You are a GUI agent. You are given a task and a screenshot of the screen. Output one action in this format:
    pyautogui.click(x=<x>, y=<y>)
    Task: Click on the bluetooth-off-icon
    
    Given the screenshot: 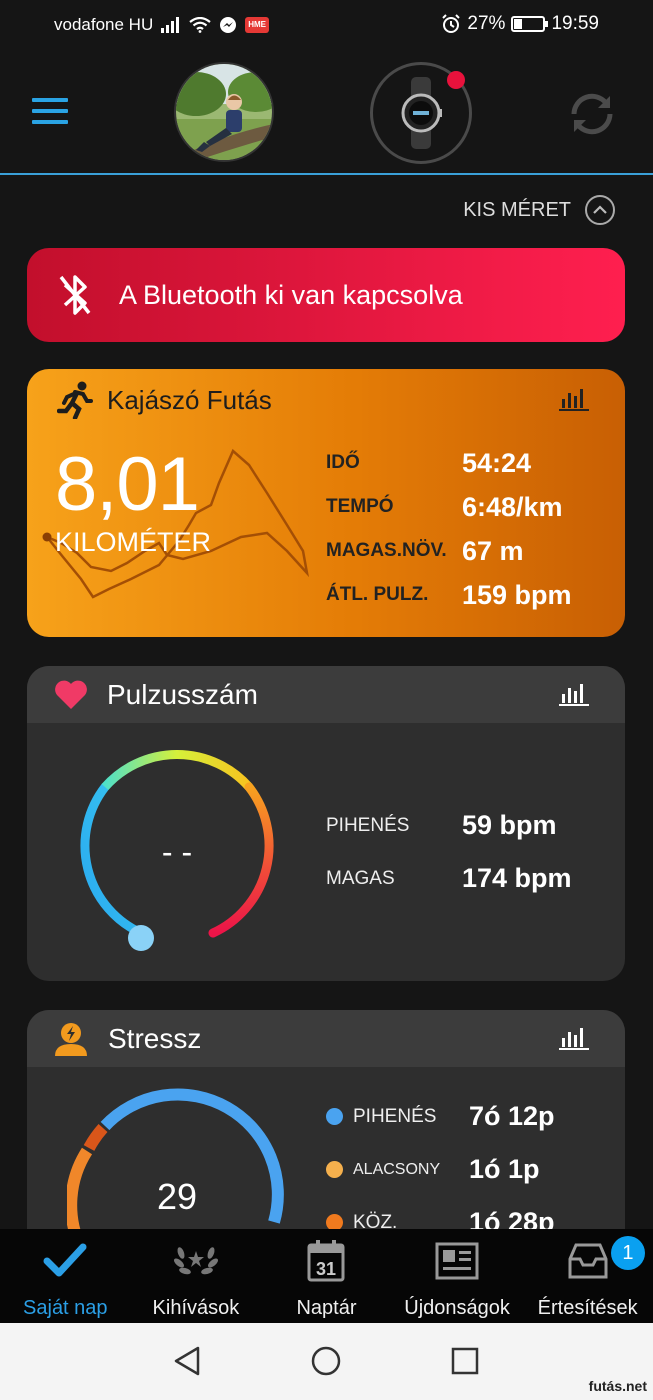 What is the action you would take?
    pyautogui.click(x=75, y=295)
    